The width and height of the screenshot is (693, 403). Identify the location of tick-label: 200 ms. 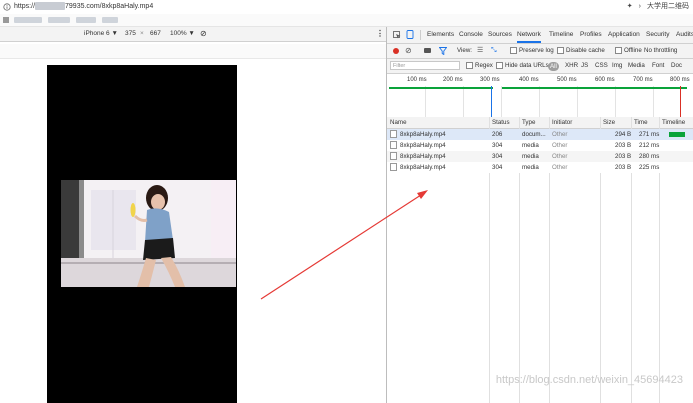
(453, 80).